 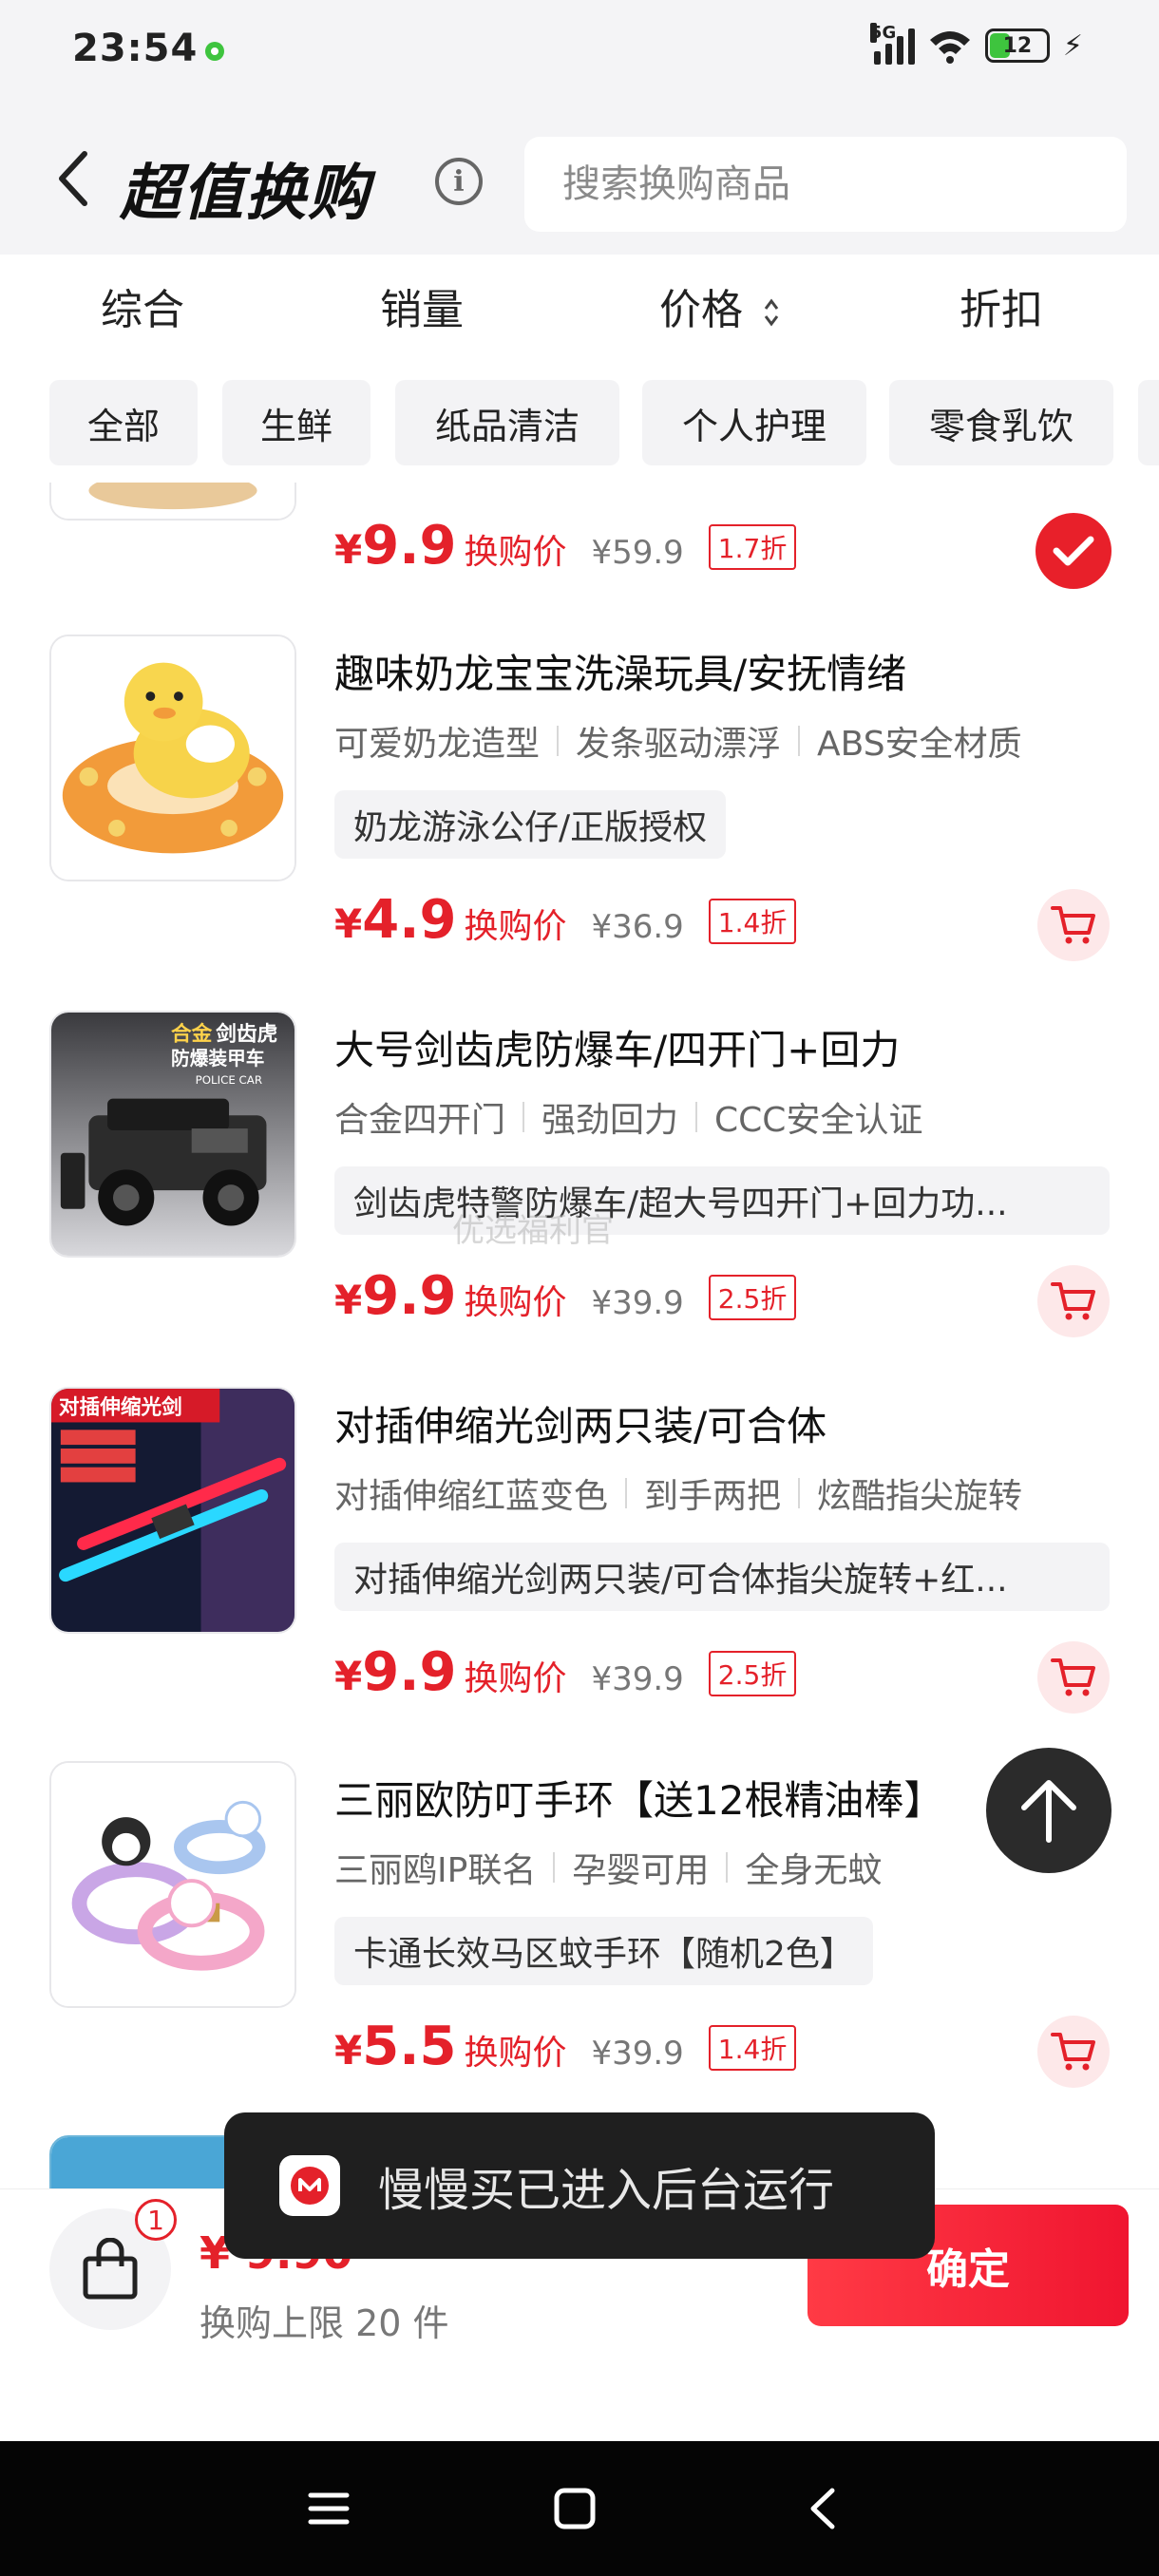 I want to click on product-tag: ABS安全材质, so click(x=919, y=744).